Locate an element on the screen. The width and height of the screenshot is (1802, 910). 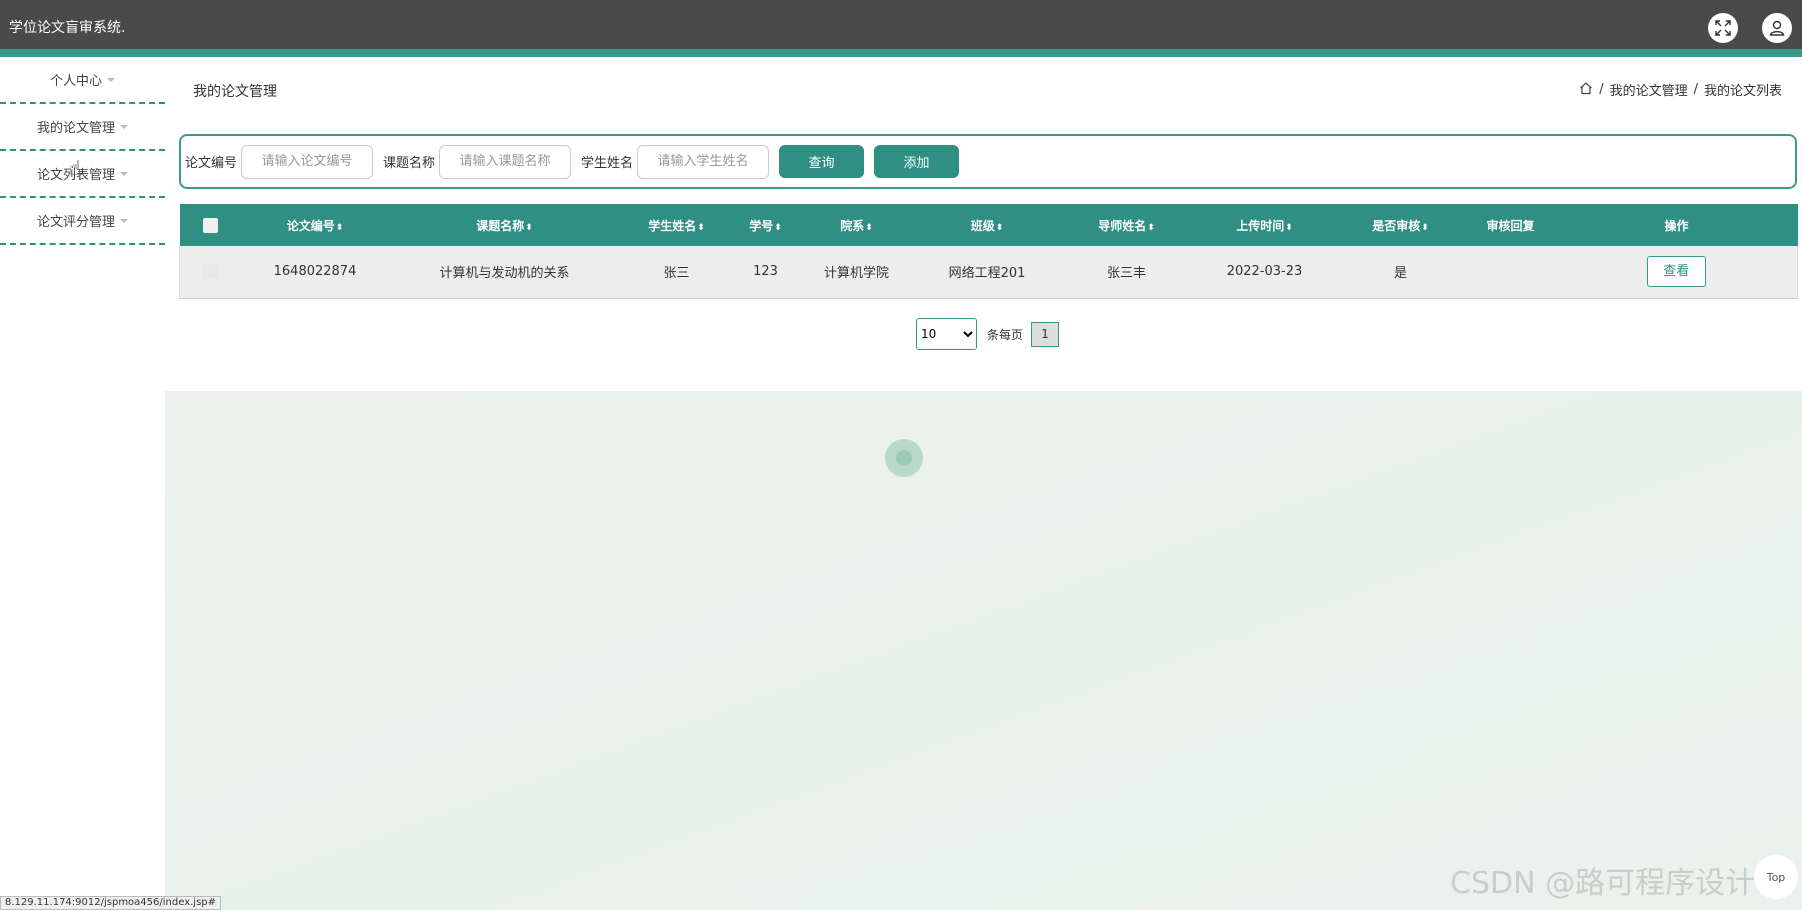
watermark: CSDN @路可程序设计 is located at coordinates (1603, 883).